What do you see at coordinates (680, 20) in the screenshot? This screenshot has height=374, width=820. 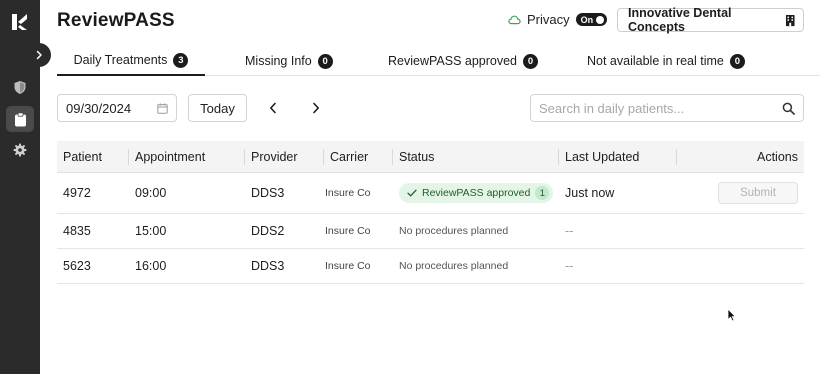 I see `organization-name: Innovative Dental Concepts` at bounding box center [680, 20].